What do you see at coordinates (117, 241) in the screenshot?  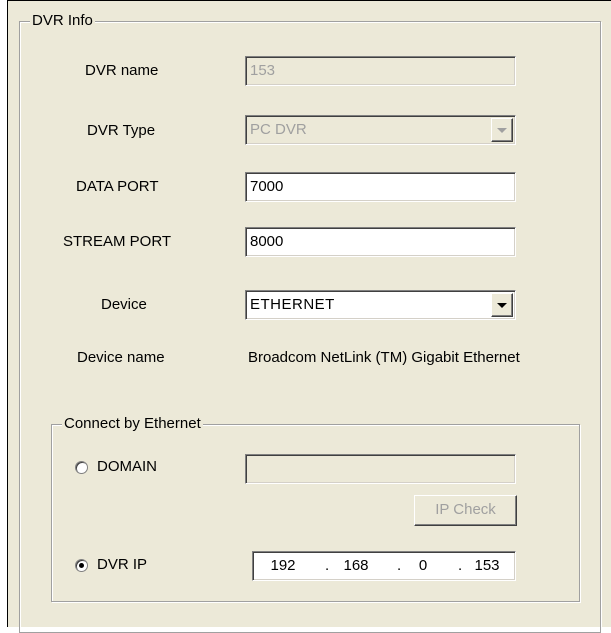 I see `stream-port-label: STREAM PORT` at bounding box center [117, 241].